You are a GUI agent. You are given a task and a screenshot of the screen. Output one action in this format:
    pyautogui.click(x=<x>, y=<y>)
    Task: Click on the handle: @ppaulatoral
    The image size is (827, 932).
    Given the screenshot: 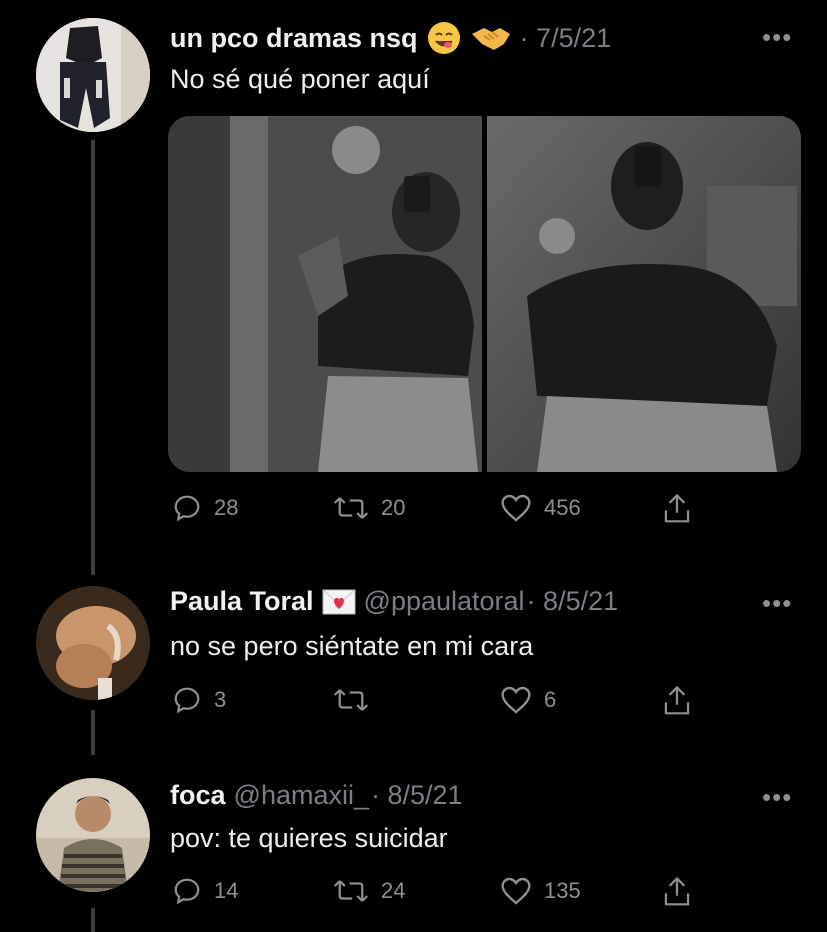 What is the action you would take?
    pyautogui.click(x=444, y=601)
    